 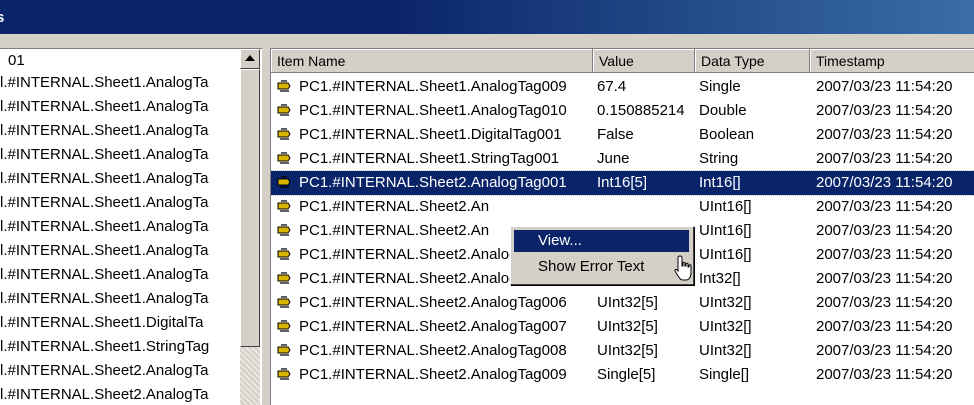 What do you see at coordinates (487, 17) in the screenshot?
I see `title-bar: s` at bounding box center [487, 17].